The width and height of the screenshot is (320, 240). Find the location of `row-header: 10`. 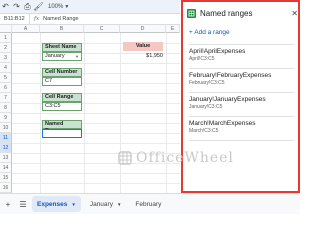

row-header: 10 is located at coordinates (6, 128).